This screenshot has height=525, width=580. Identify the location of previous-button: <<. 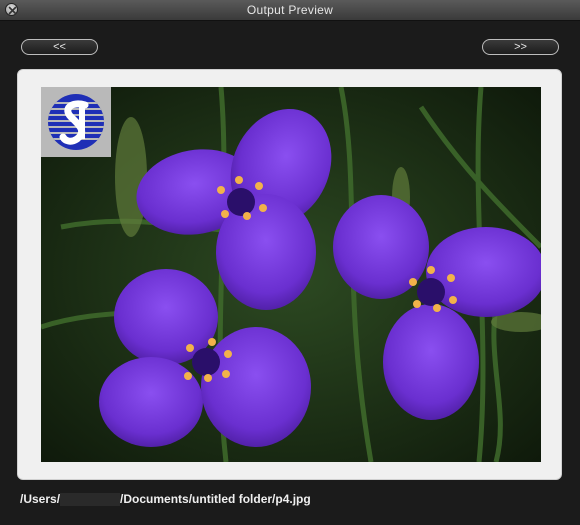
(59, 47).